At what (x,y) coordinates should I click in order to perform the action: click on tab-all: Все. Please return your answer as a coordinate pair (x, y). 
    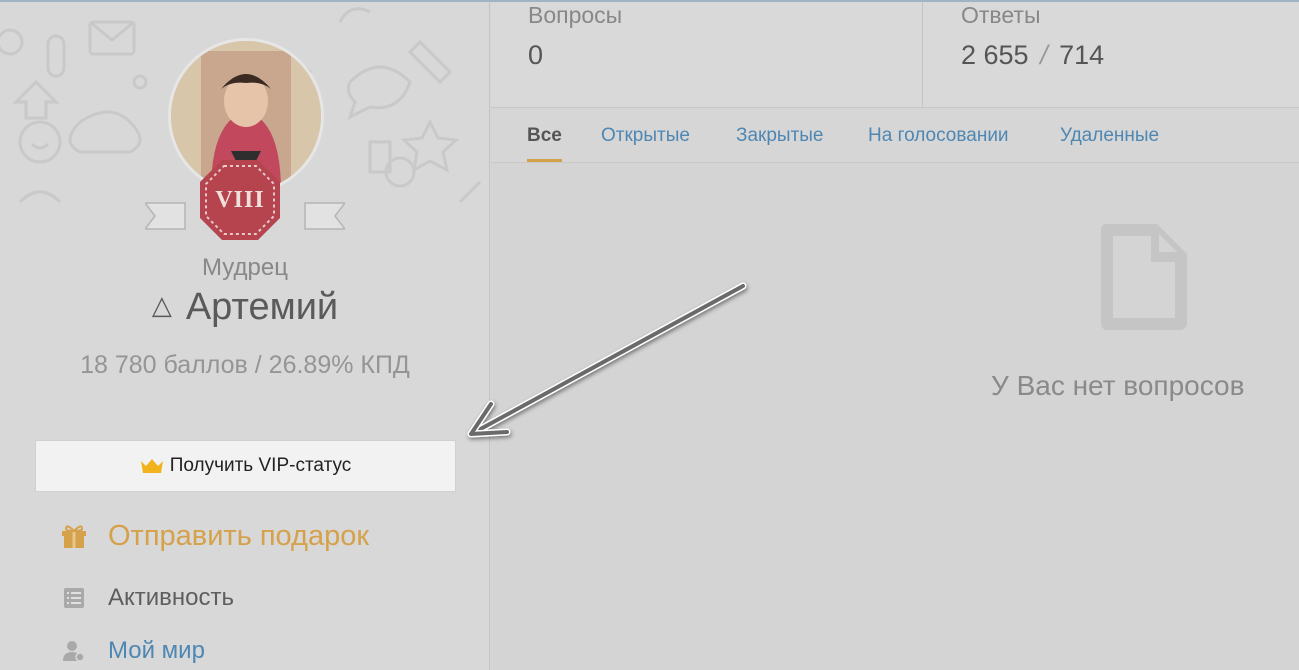
    Looking at the image, I should click on (544, 143).